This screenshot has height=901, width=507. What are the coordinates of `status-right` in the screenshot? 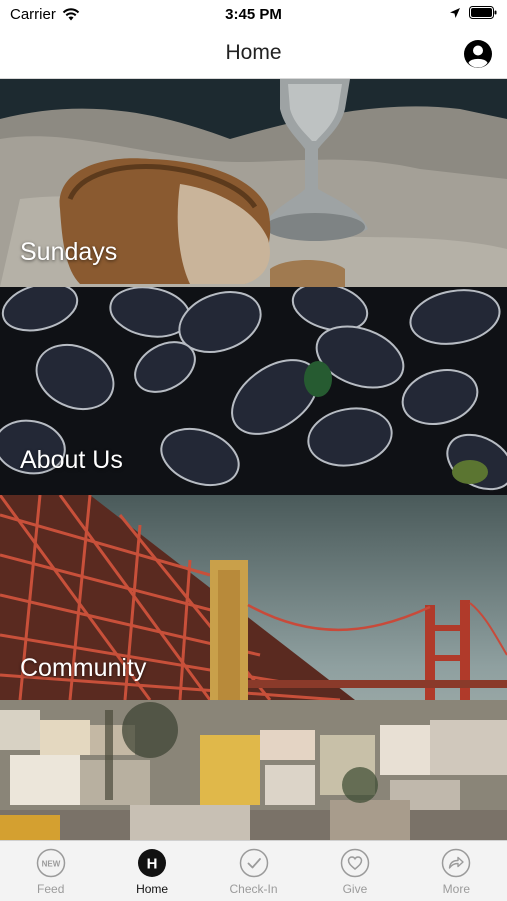 It's located at (473, 12).